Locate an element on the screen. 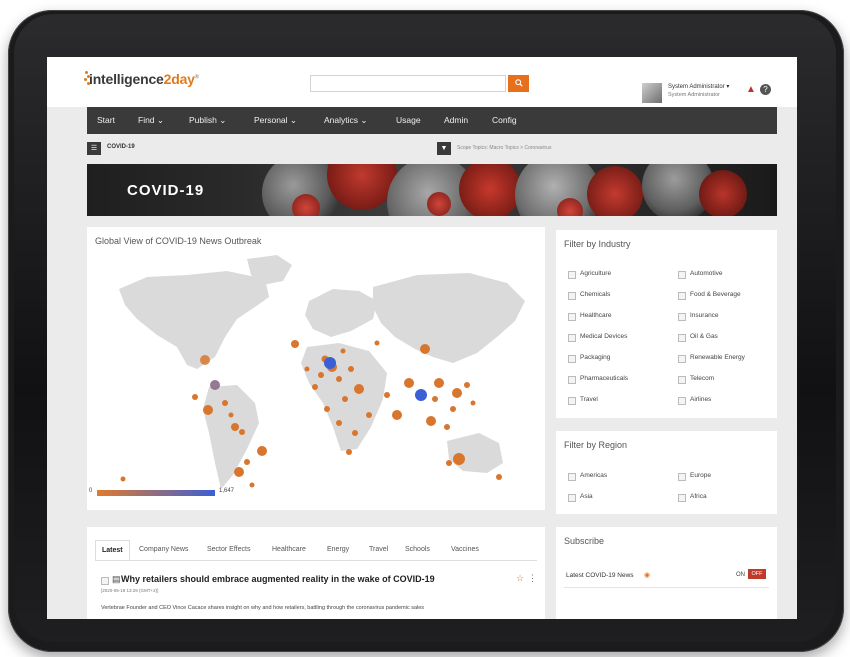 The image size is (850, 657). bell-icon: ▲ is located at coordinates (751, 89).